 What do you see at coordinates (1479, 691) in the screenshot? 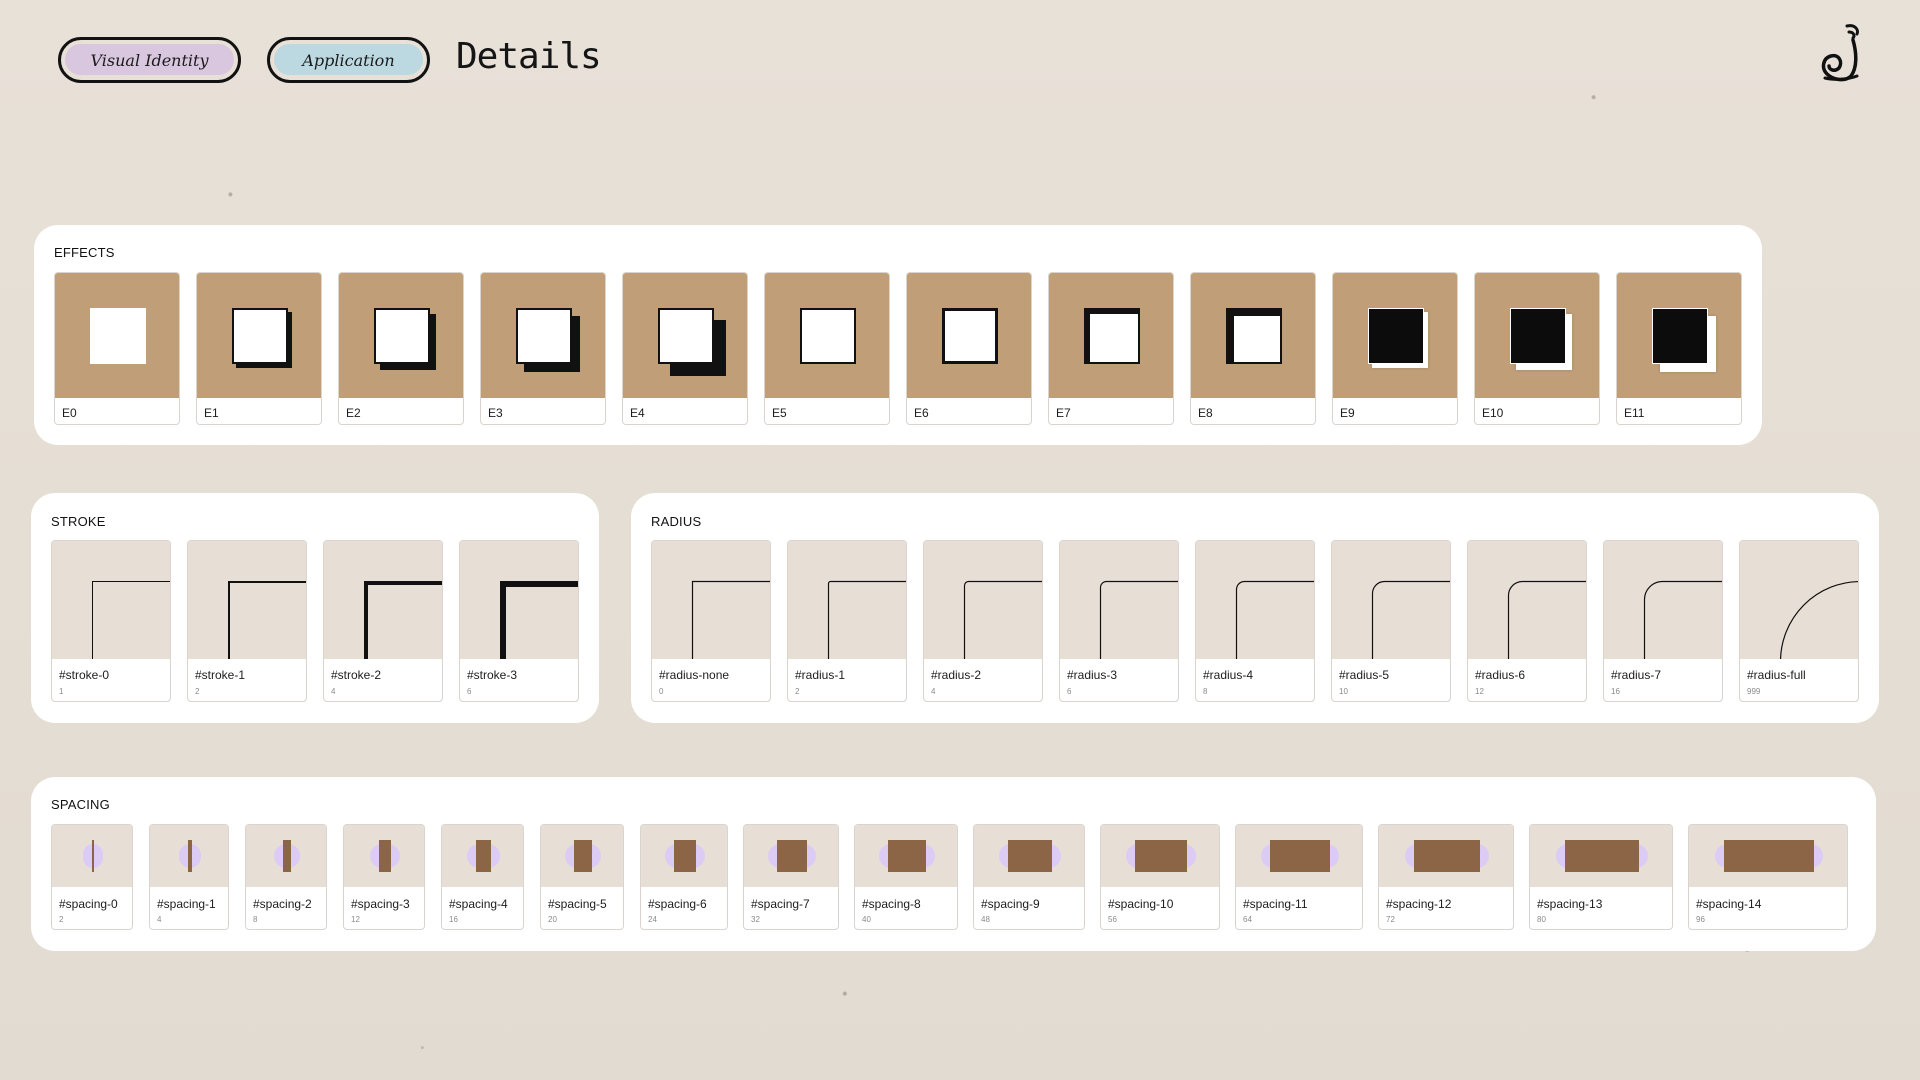
I see `radius-token-value: 12` at bounding box center [1479, 691].